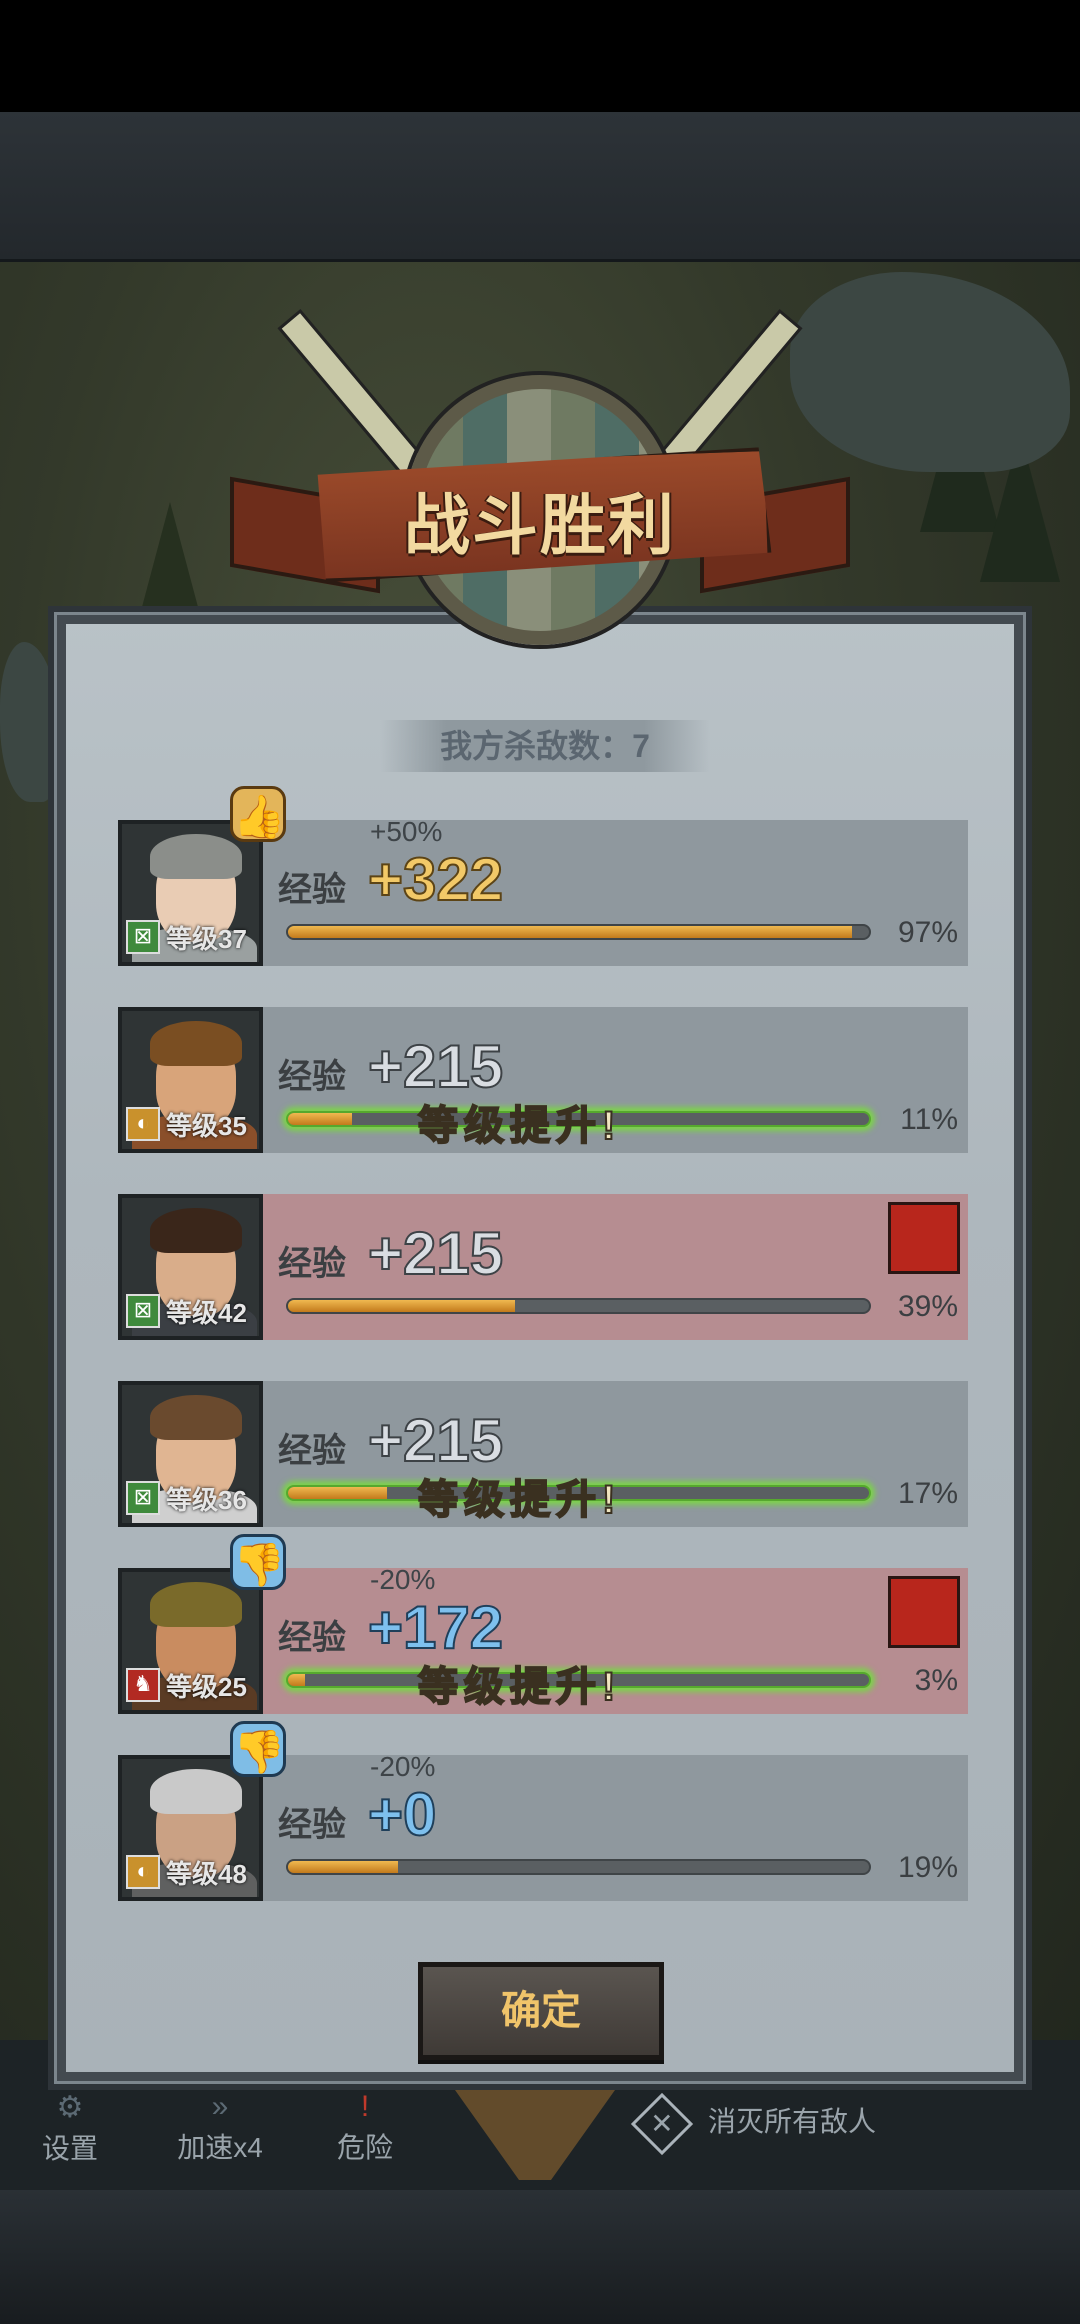 This screenshot has width=1080, height=2324. I want to click on exp-percent: 97%, so click(927, 932).